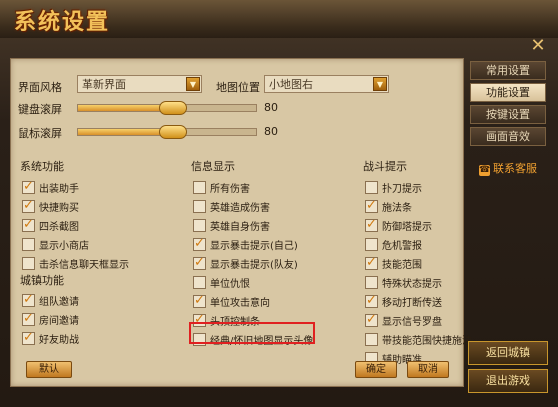 This screenshot has height=407, width=558. I want to click on contact-support-link: ☎ 联系客服, so click(508, 168).